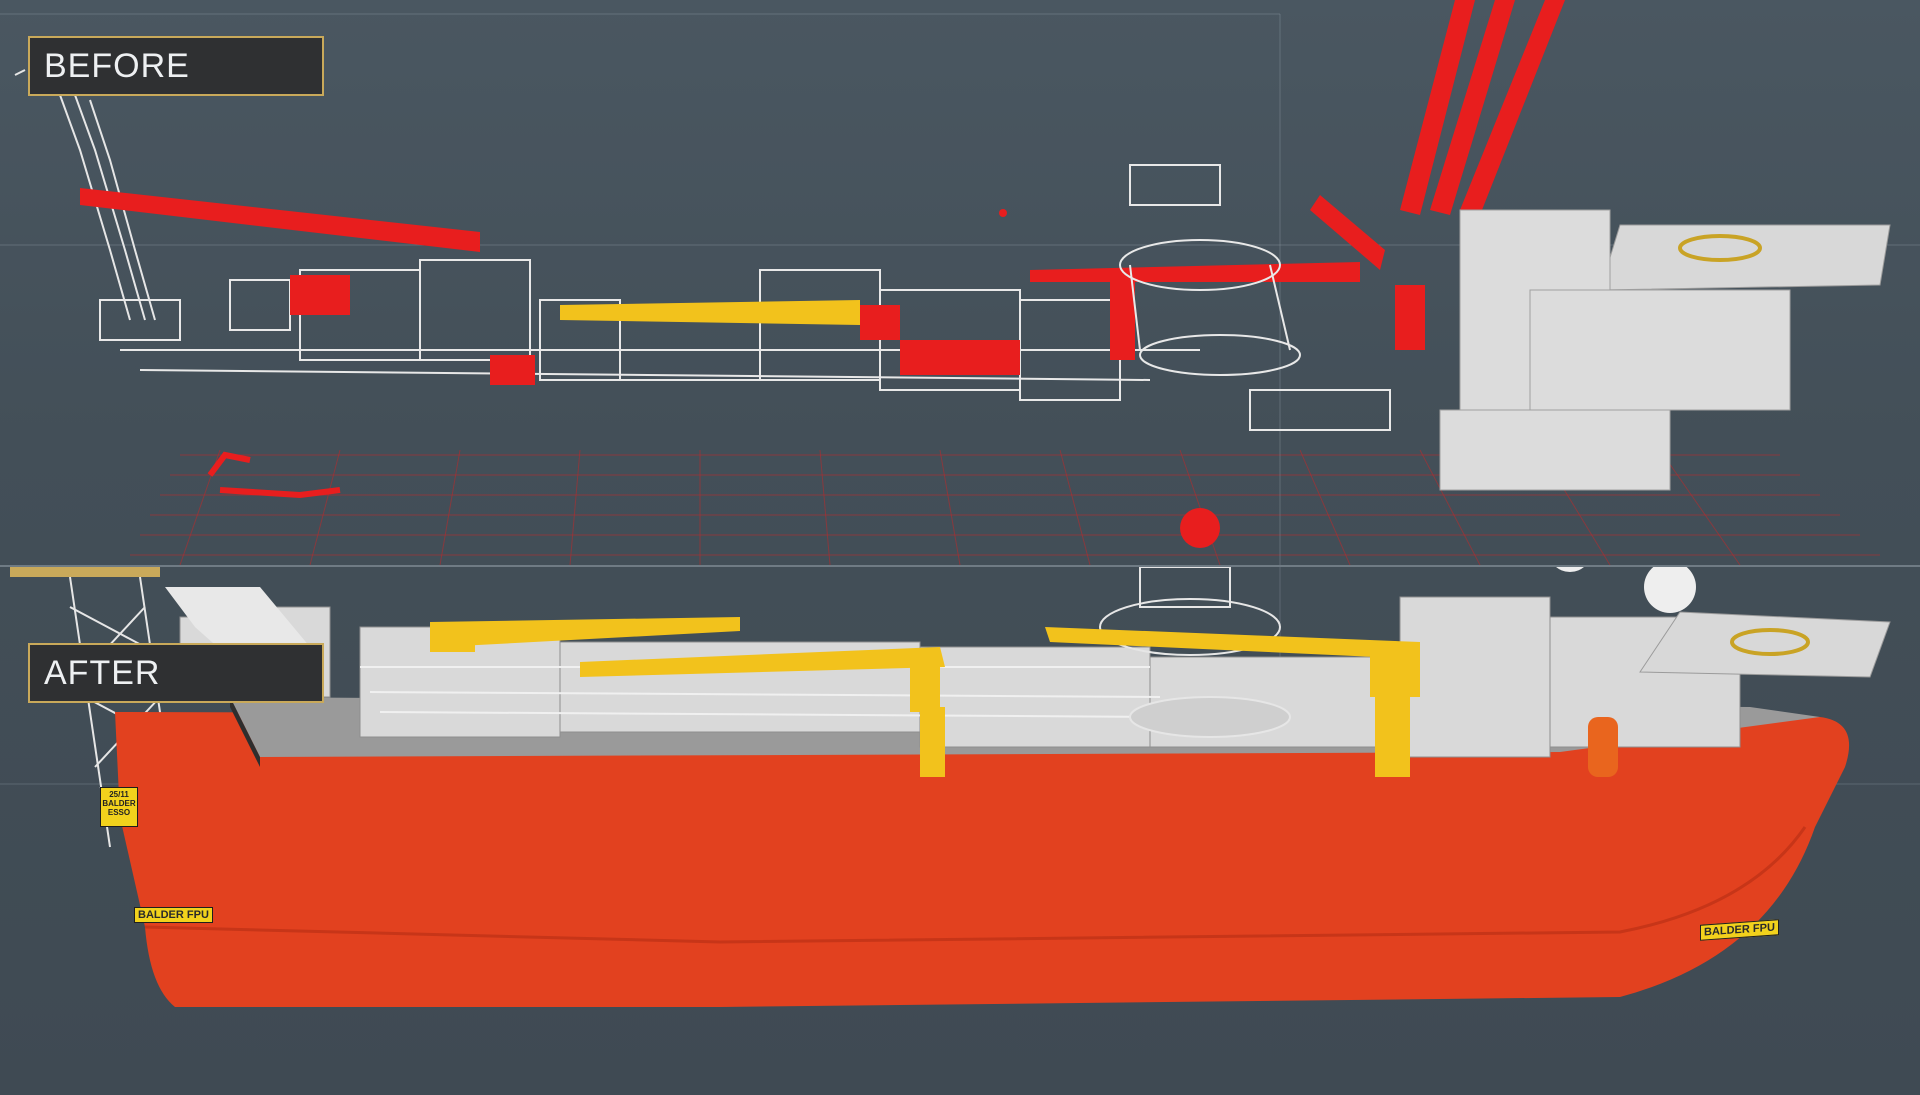 Image resolution: width=1920 pixels, height=1095 pixels. What do you see at coordinates (1570, 569) in the screenshot?
I see `radome-left` at bounding box center [1570, 569].